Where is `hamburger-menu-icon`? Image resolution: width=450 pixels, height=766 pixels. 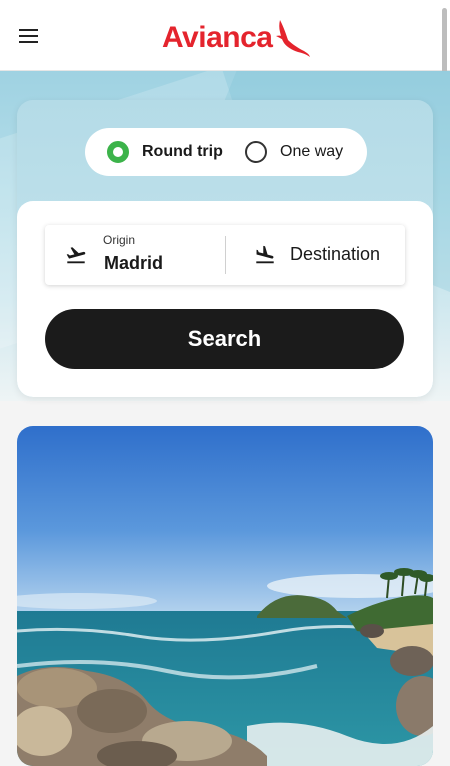
hamburger-menu-icon is located at coordinates (29, 37).